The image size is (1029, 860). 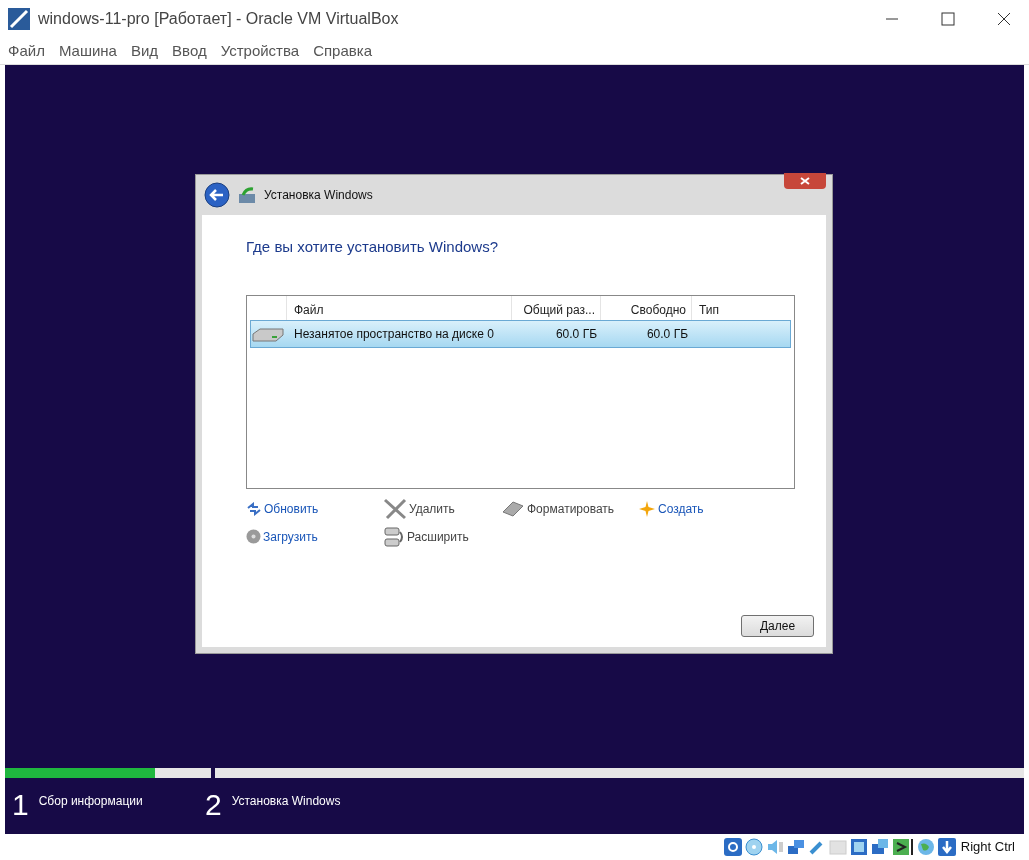 What do you see at coordinates (372, 247) in the screenshot?
I see `dialog-heading: Где вы хотите установить Windows?` at bounding box center [372, 247].